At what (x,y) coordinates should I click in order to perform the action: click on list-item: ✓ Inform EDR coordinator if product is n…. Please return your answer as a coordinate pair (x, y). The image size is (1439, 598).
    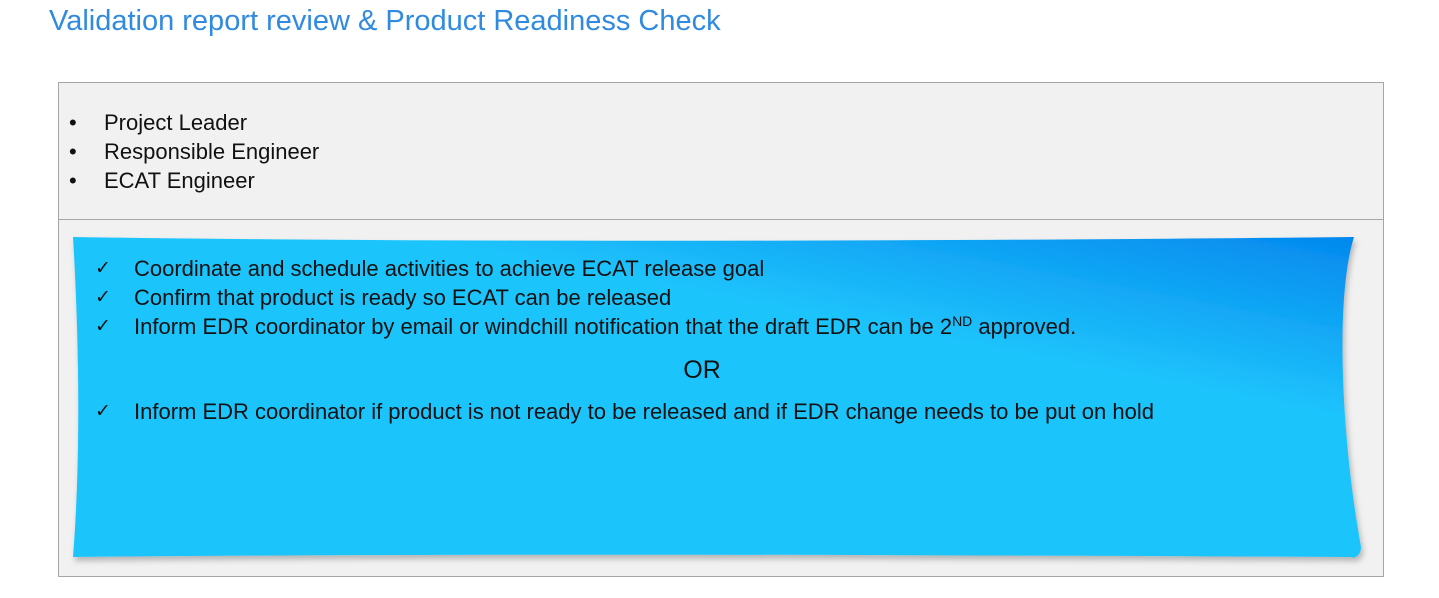
    Looking at the image, I should click on (715, 411).